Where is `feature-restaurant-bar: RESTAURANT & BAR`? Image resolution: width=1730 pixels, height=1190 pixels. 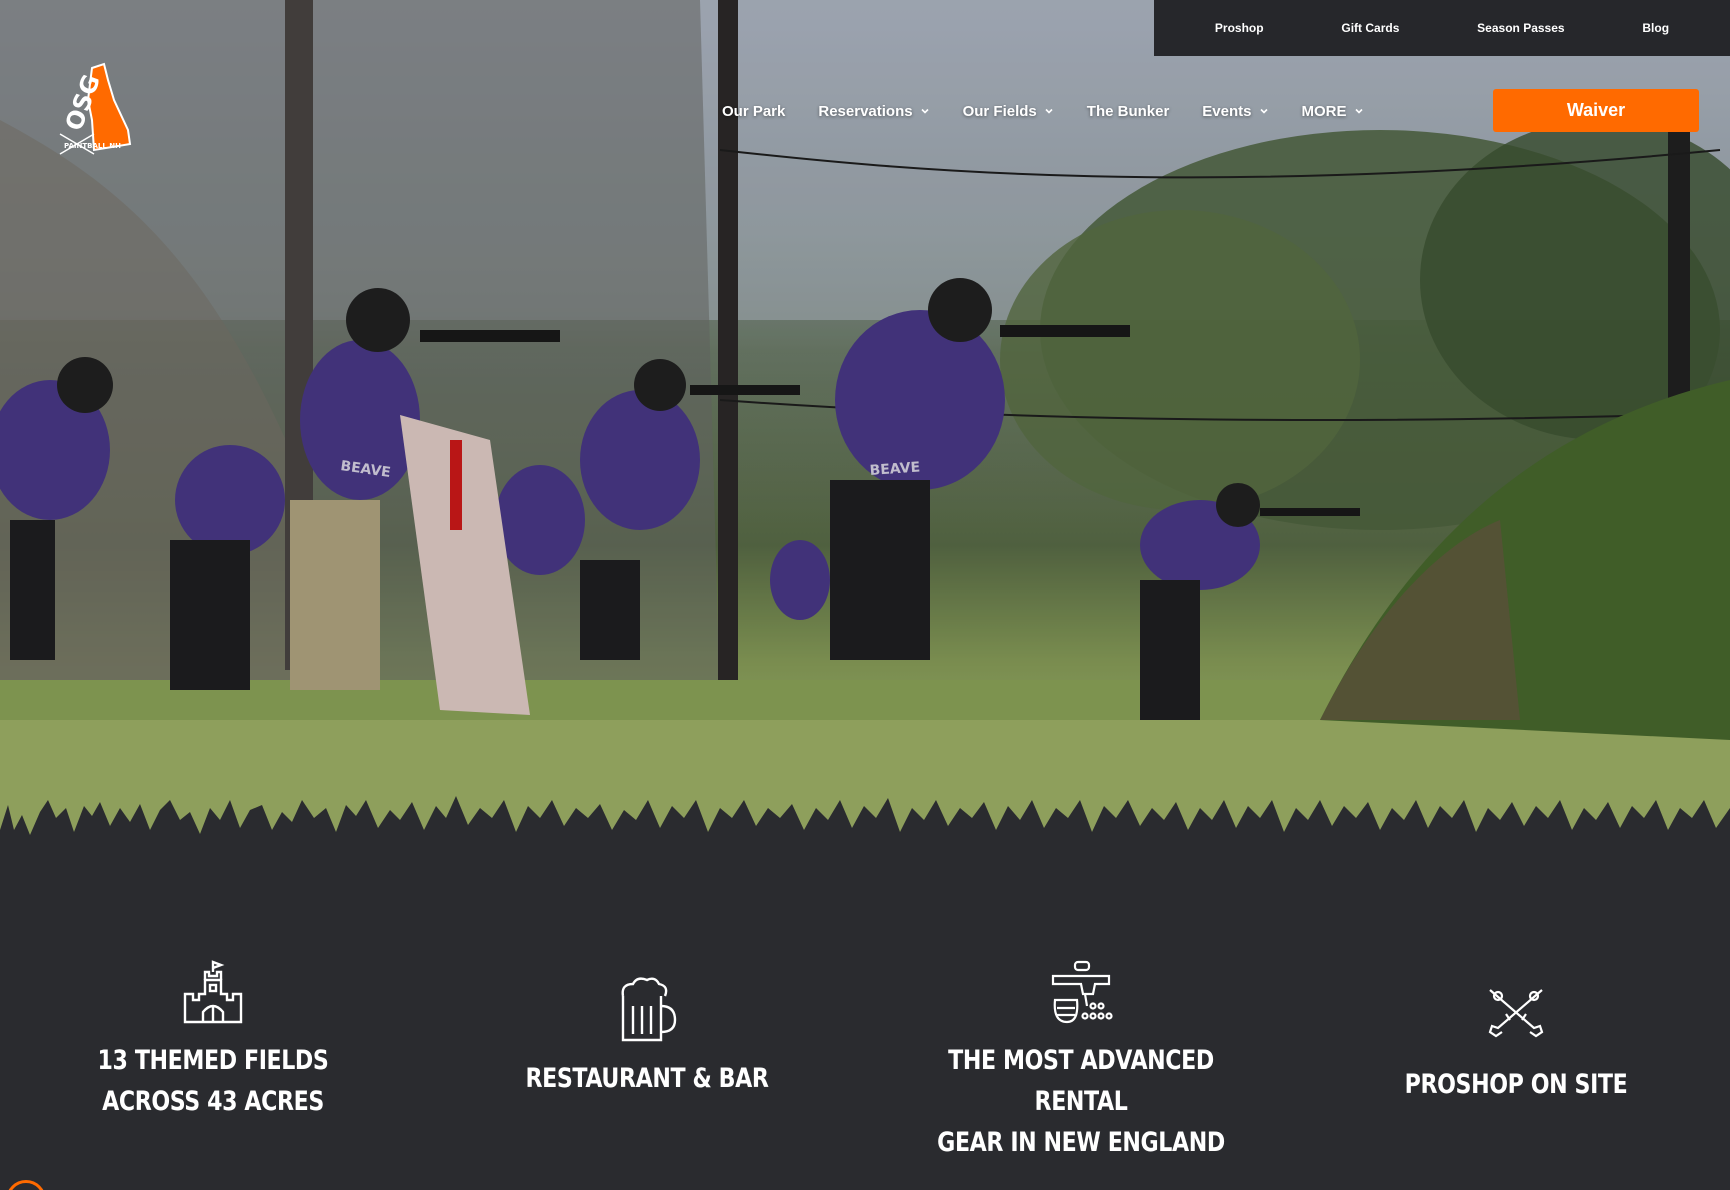
feature-restaurant-bar: RESTAURANT & BAR is located at coordinates (647, 1037).